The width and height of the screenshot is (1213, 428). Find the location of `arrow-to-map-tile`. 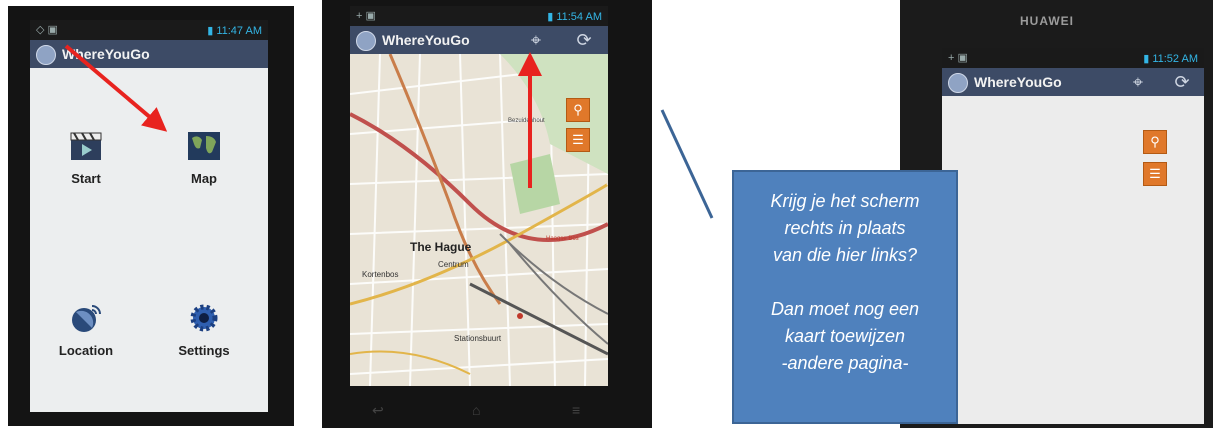

arrow-to-map-tile is located at coordinates (116, 88).